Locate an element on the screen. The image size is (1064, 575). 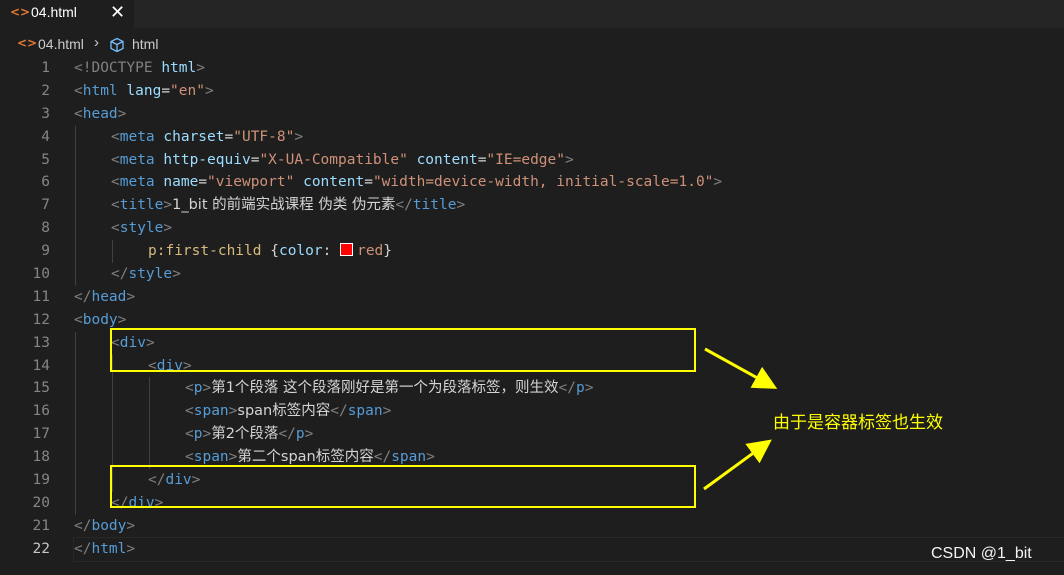
annotation-arrows is located at coordinates (740, 419).